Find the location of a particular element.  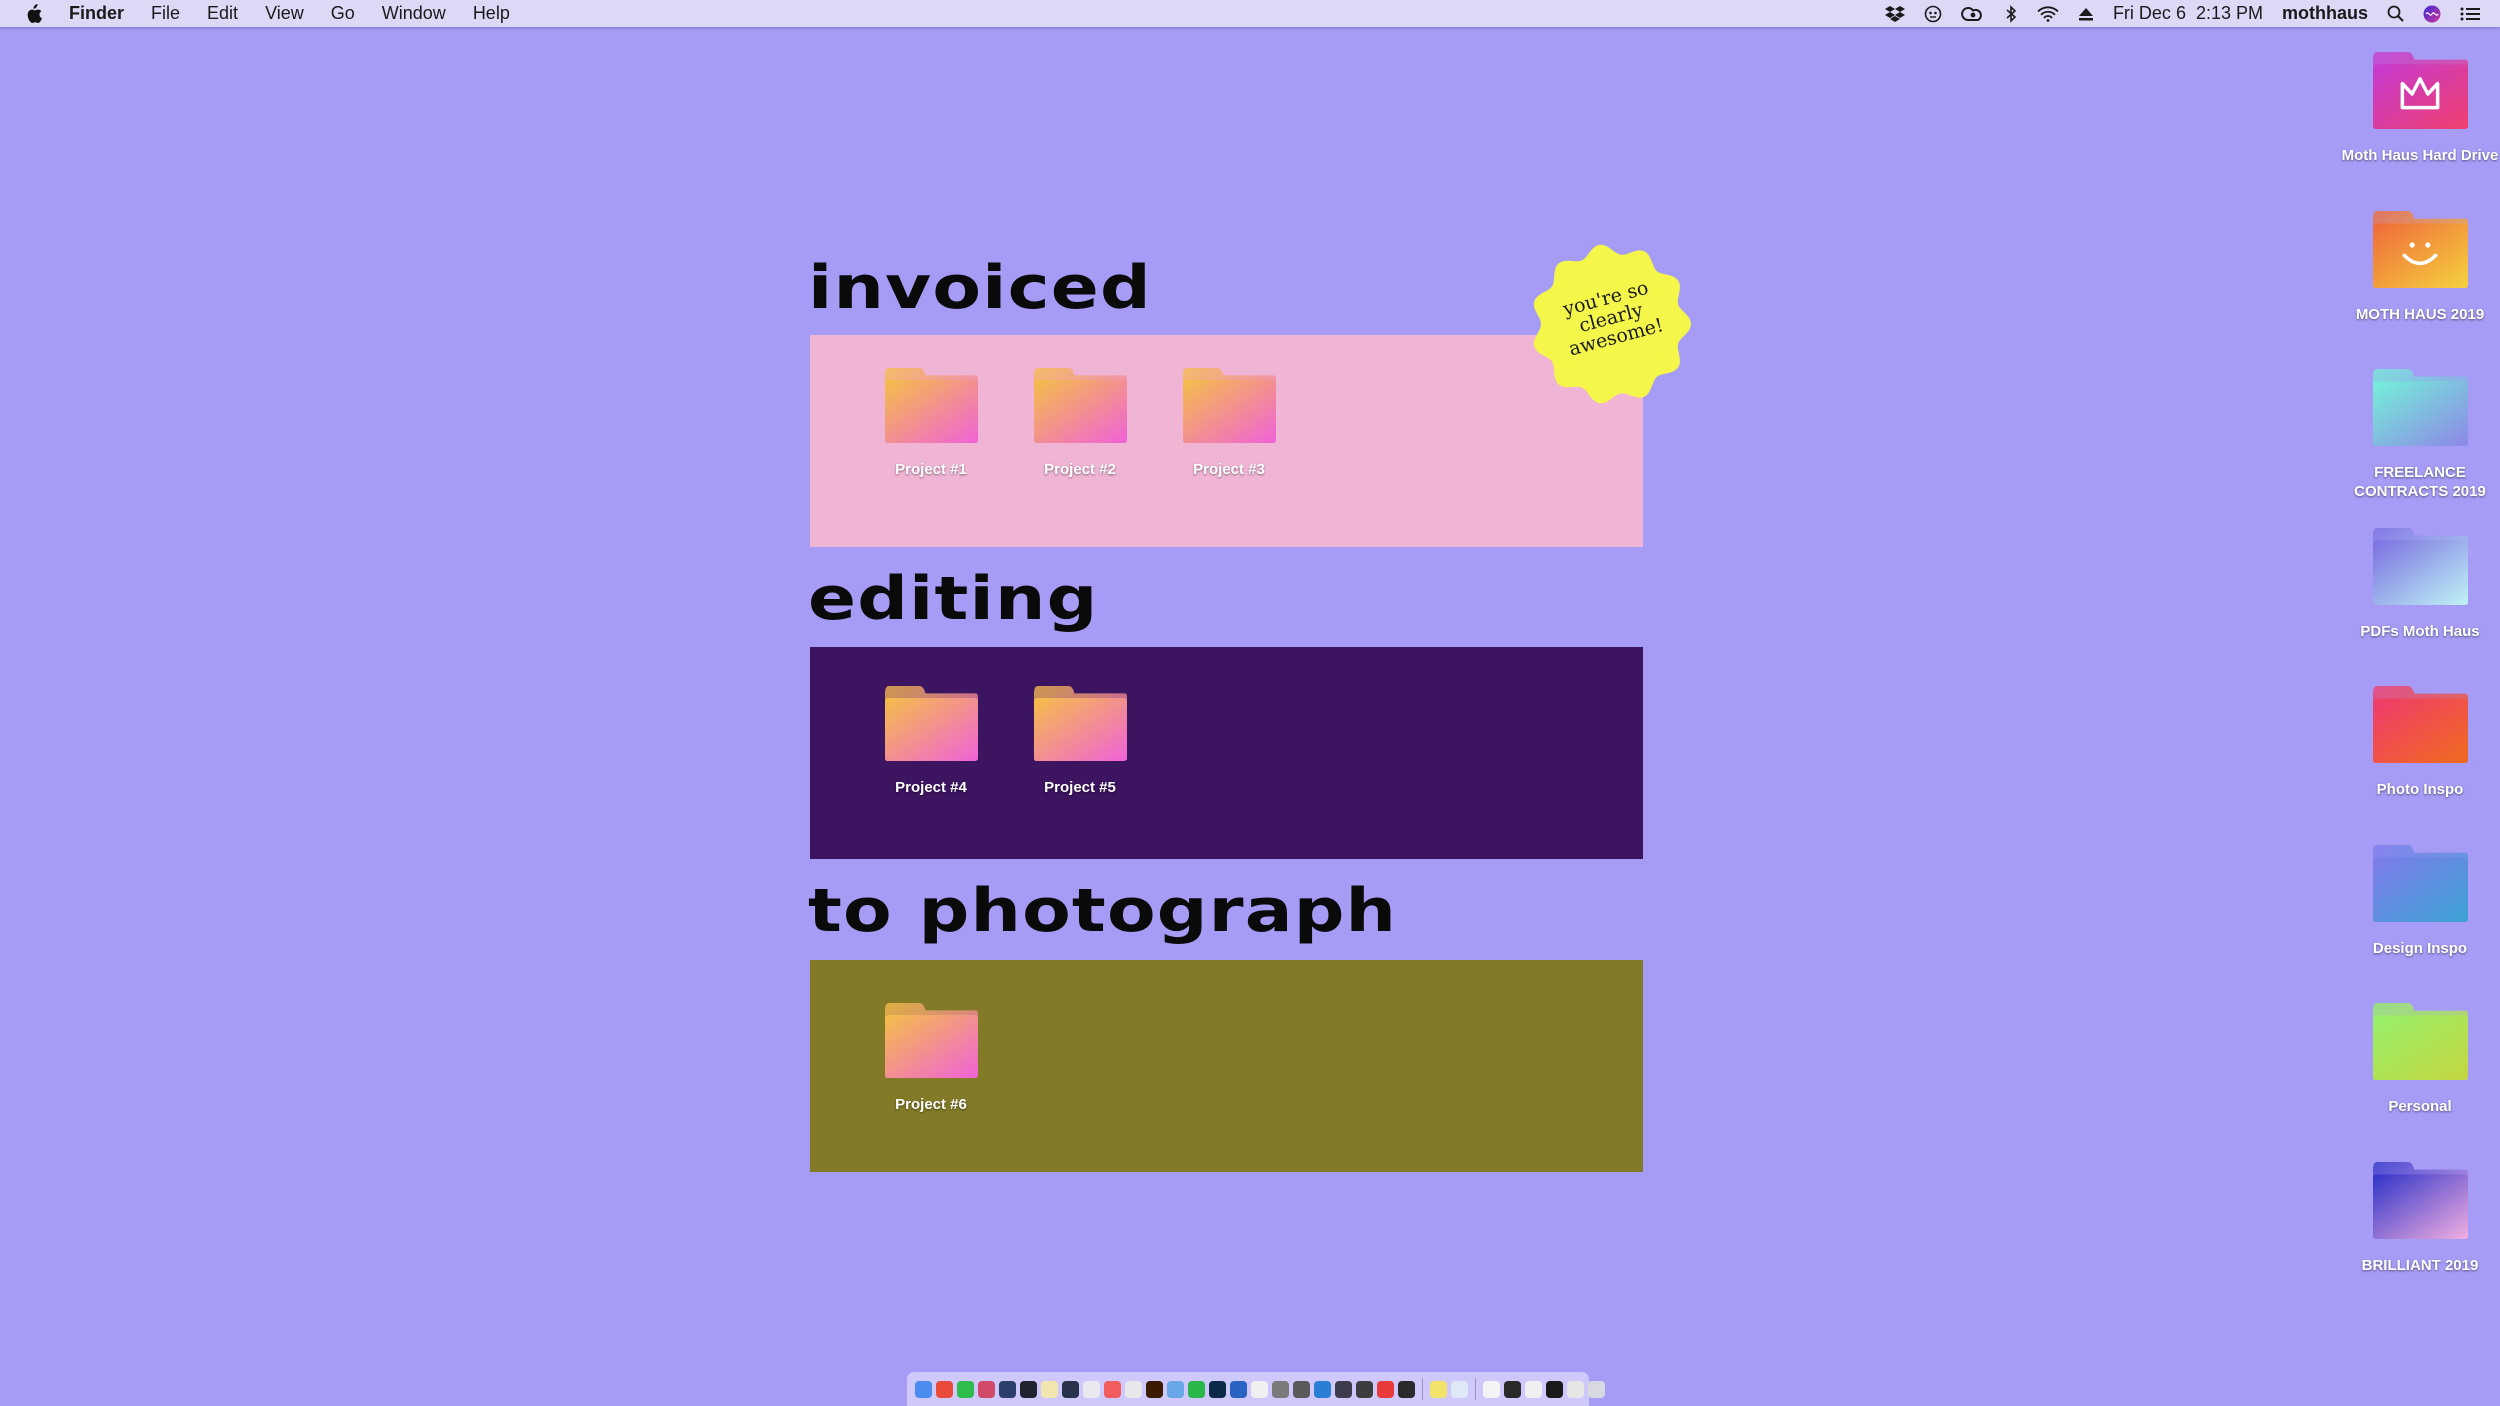

section-title-editing: editing is located at coordinates (953, 599).